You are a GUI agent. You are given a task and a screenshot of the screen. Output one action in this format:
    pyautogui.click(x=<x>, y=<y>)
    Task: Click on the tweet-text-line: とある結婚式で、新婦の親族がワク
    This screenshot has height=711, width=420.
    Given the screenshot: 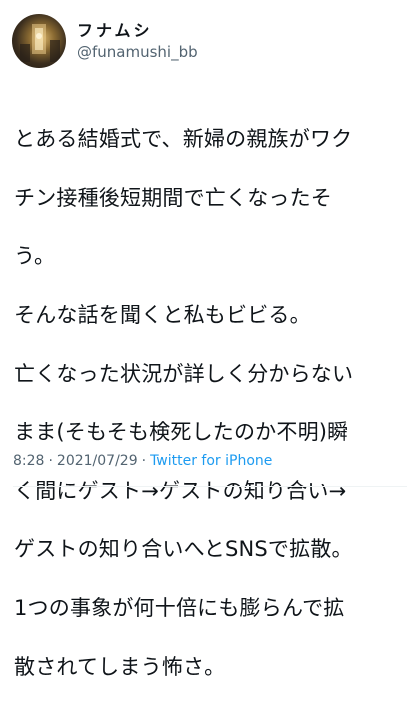 What is the action you would take?
    pyautogui.click(x=183, y=139)
    